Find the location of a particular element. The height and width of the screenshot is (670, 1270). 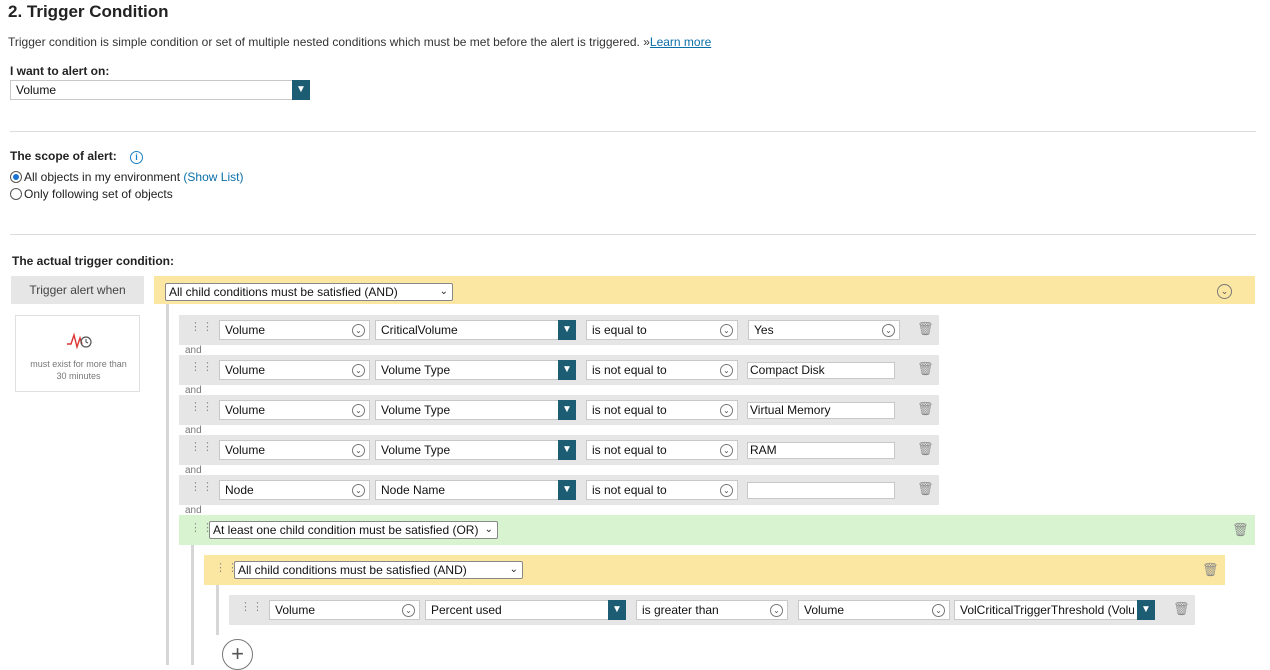

radio-unselected is located at coordinates (16, 194).